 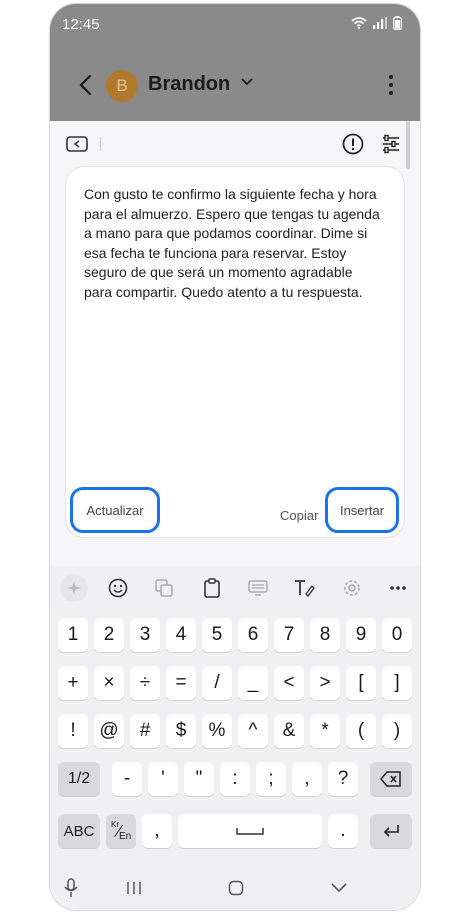 I want to click on key-page-toggle: 1/2, so click(x=79, y=779).